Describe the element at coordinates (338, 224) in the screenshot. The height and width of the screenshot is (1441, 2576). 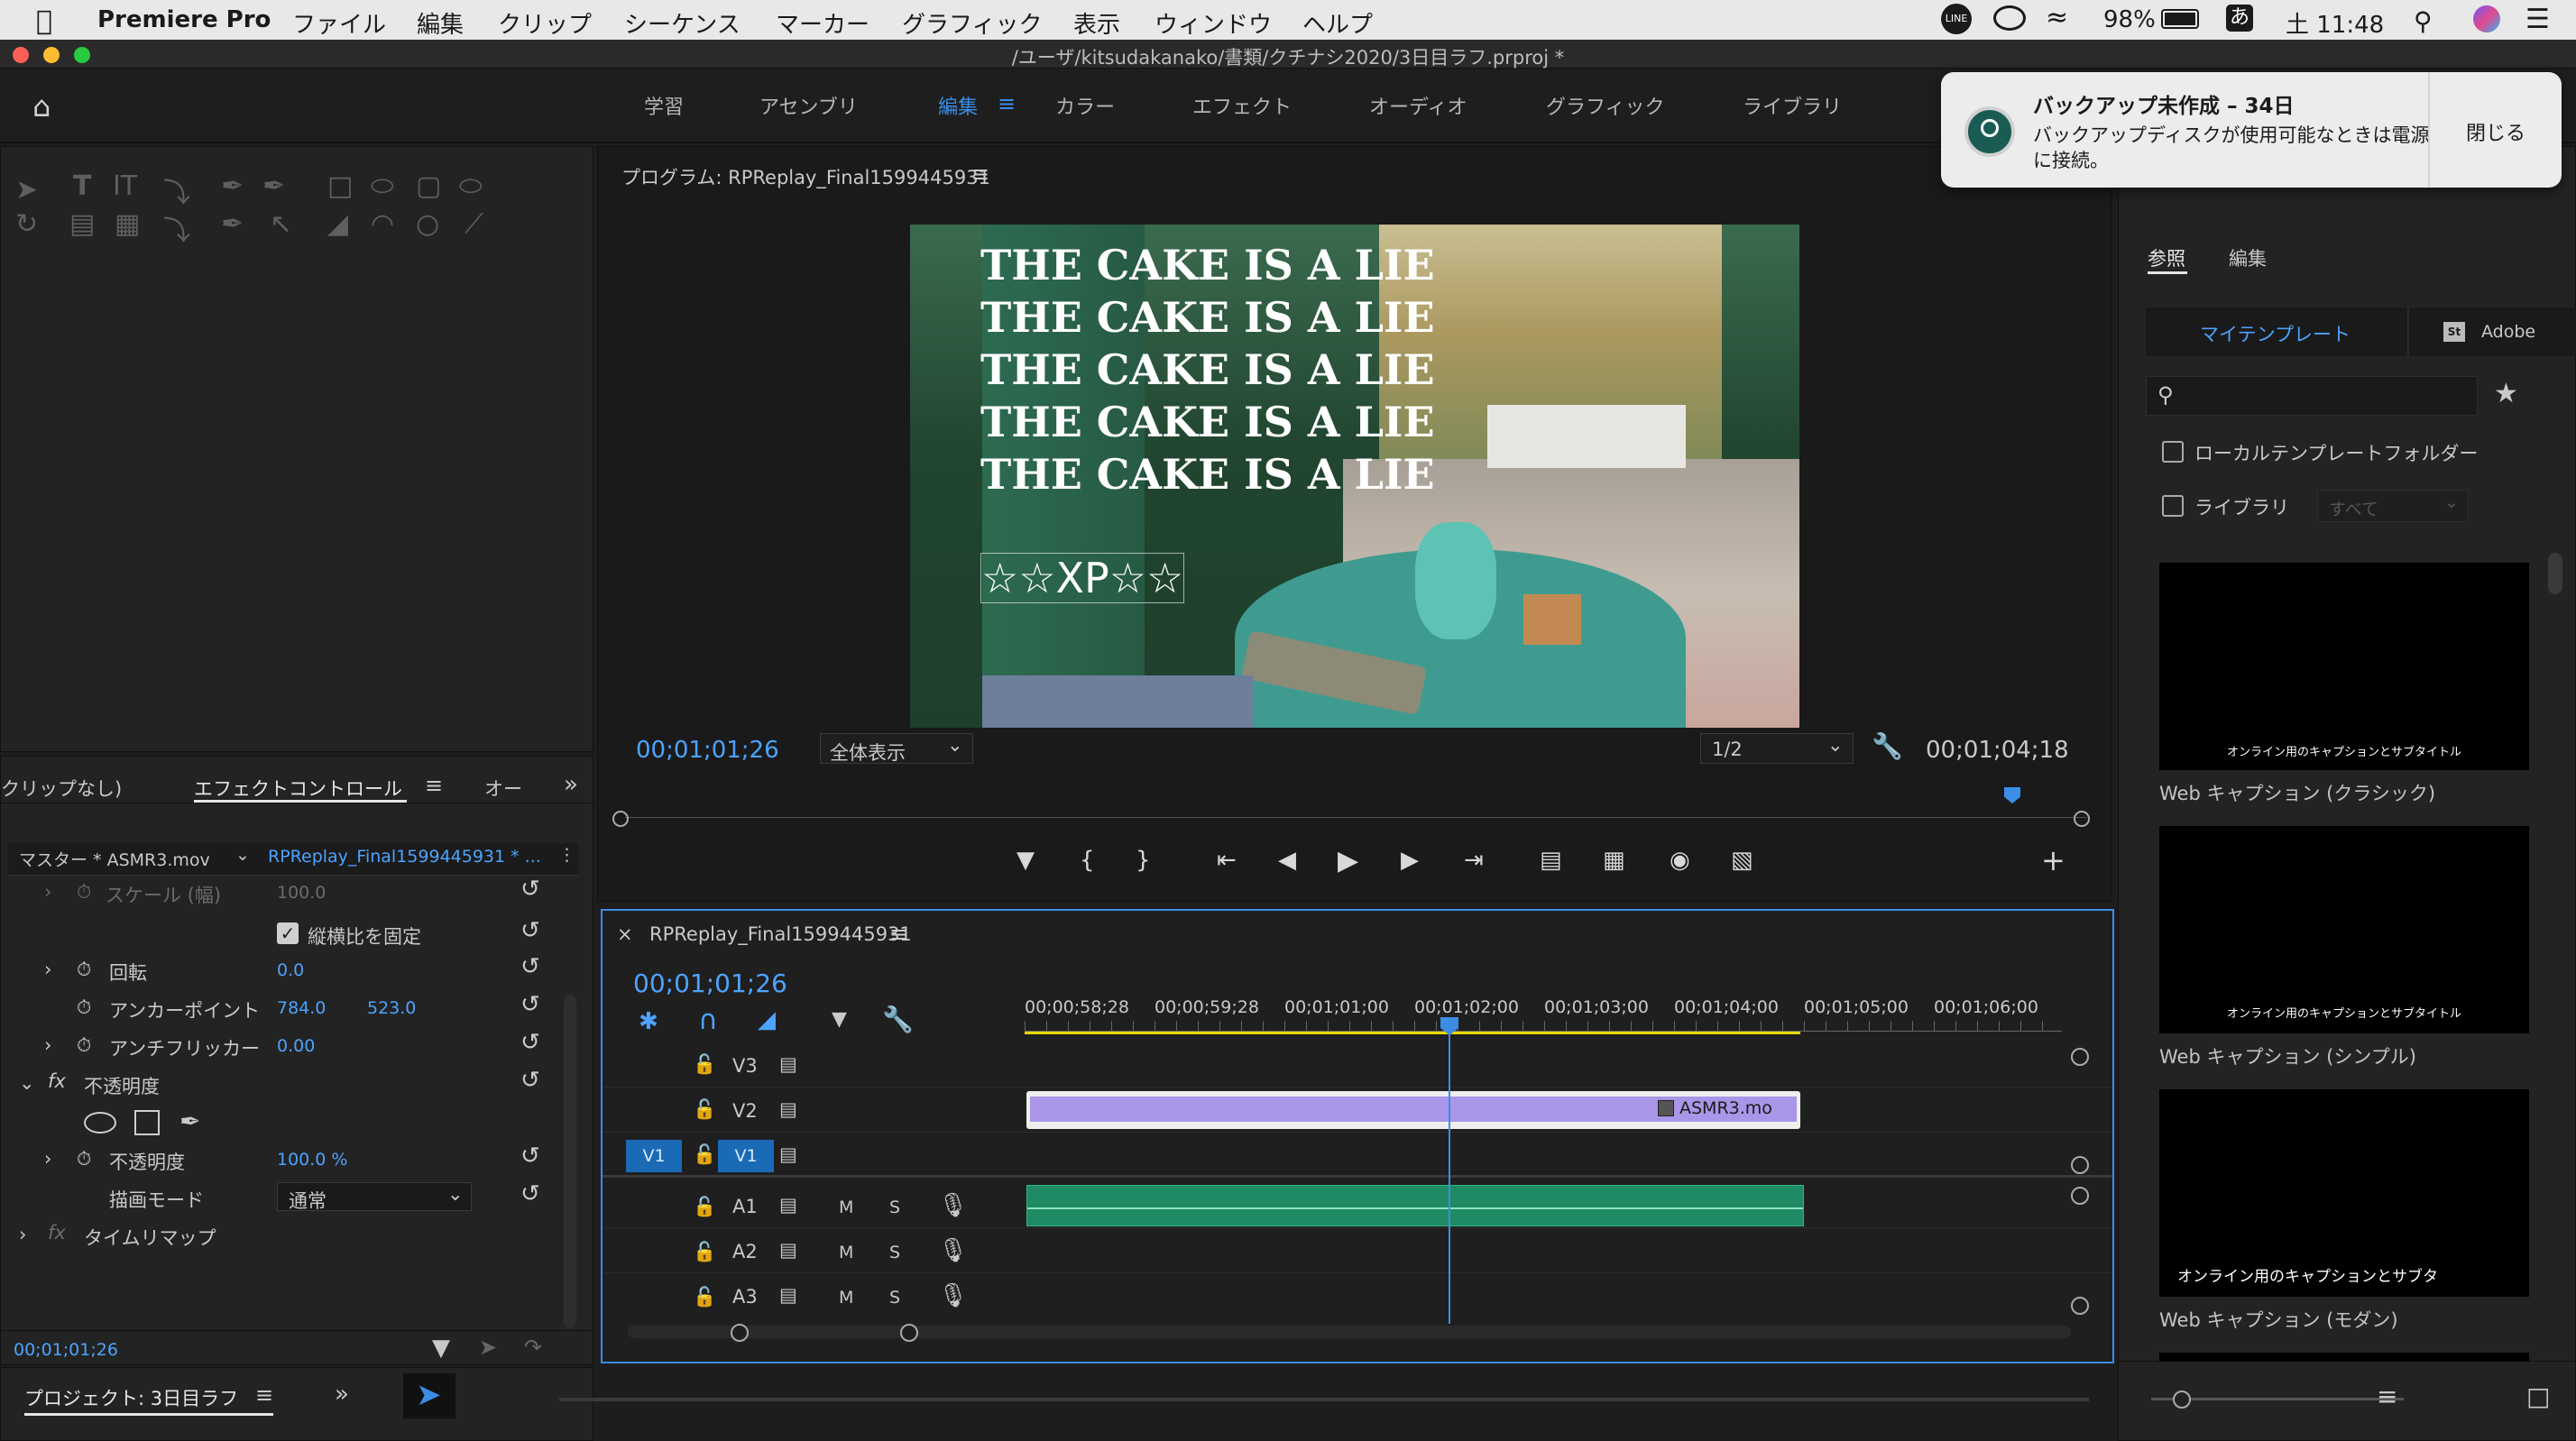
I see `triangle-tool-icon: ◢` at that location.